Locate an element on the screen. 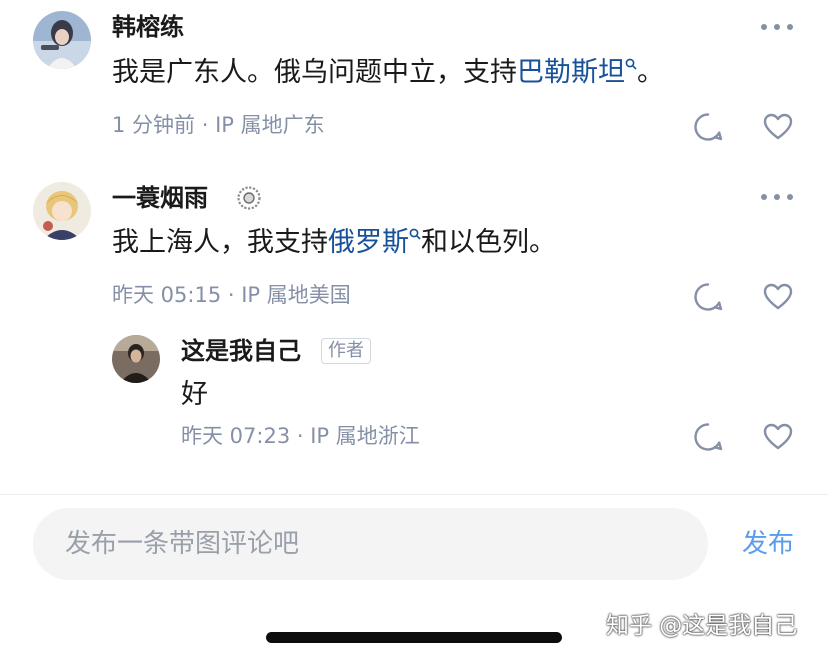 This screenshot has width=828, height=659. reply-time: 昨天 07:23 is located at coordinates (236, 436).